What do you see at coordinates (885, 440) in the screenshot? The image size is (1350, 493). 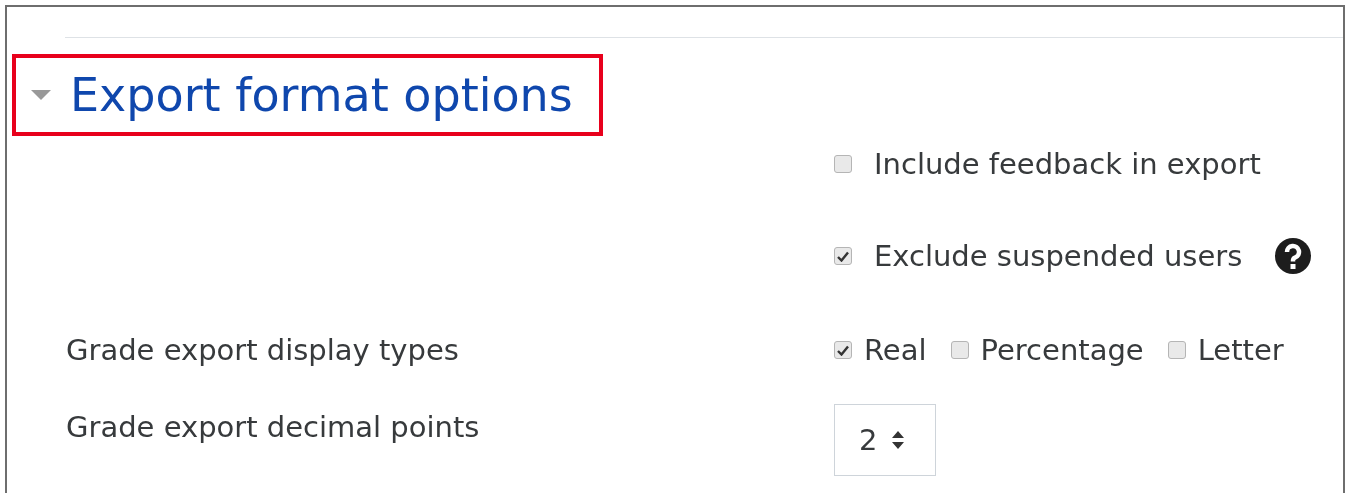 I see `select-field: 2` at bounding box center [885, 440].